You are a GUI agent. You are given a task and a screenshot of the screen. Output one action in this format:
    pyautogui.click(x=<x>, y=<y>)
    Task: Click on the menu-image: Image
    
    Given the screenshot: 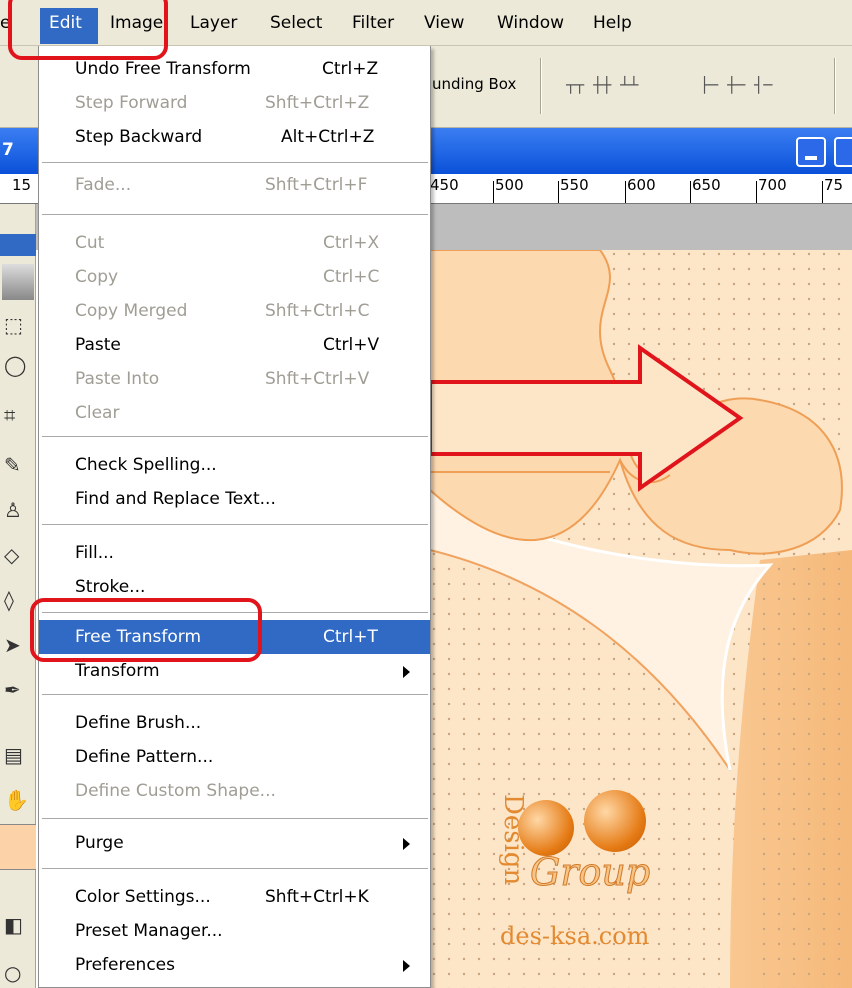 What is the action you would take?
    pyautogui.click(x=136, y=23)
    